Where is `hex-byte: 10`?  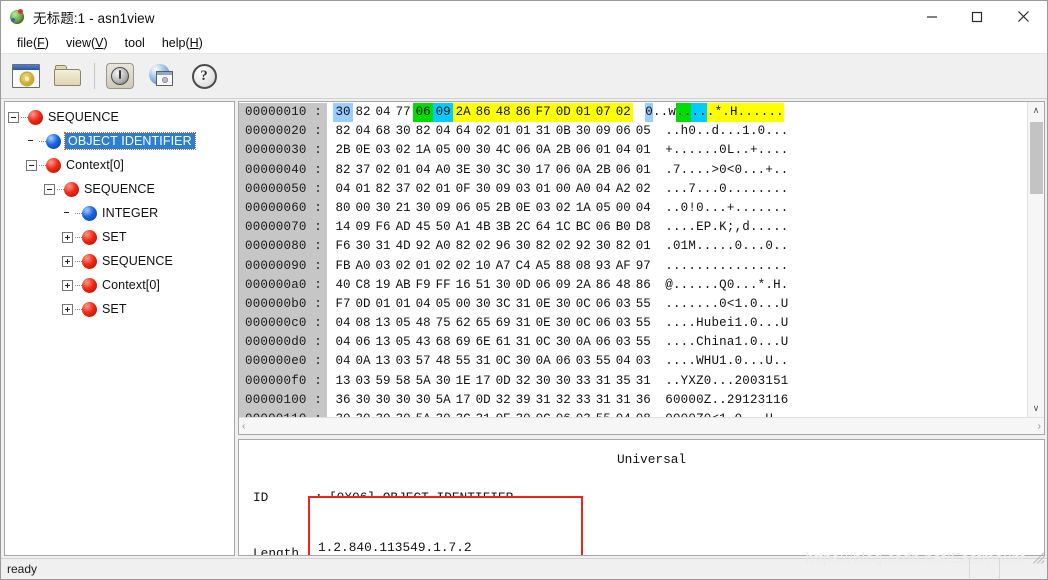
hex-byte: 10 is located at coordinates (483, 266).